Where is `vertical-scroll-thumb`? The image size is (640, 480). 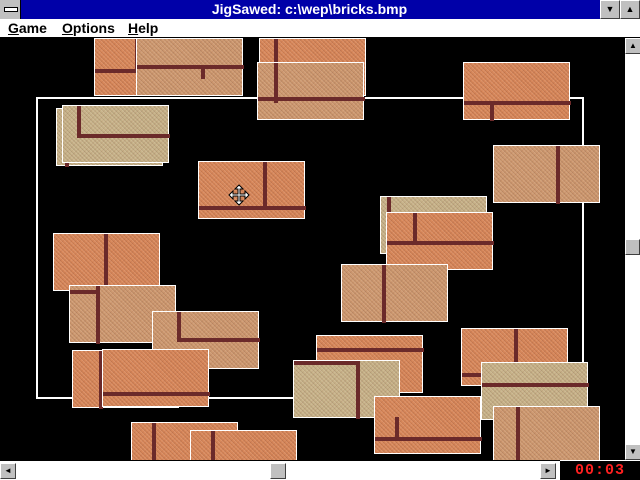 vertical-scroll-thumb is located at coordinates (632, 247).